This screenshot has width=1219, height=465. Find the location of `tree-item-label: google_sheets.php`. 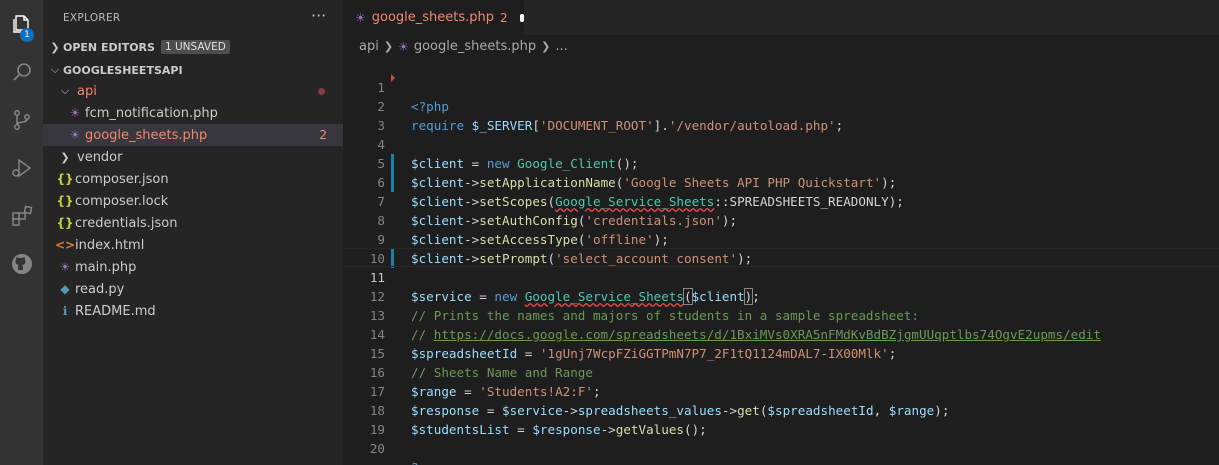

tree-item-label: google_sheets.php is located at coordinates (146, 135).